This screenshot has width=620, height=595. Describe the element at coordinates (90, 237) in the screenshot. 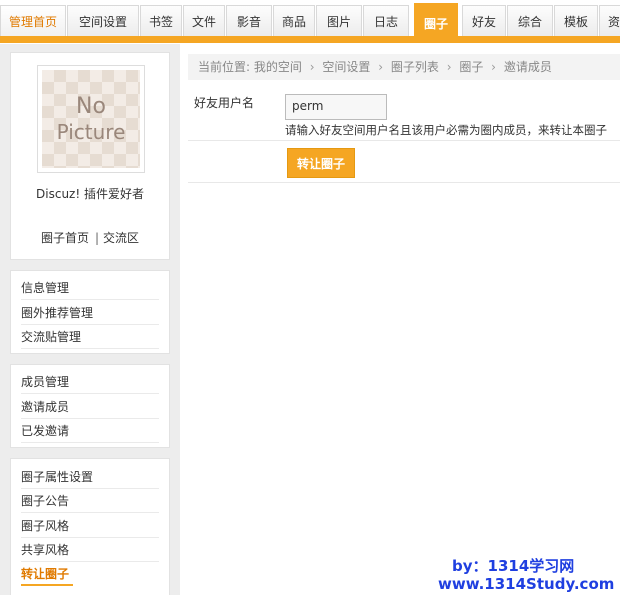

I see `profile-links: 圈子首页 | 交流区` at that location.